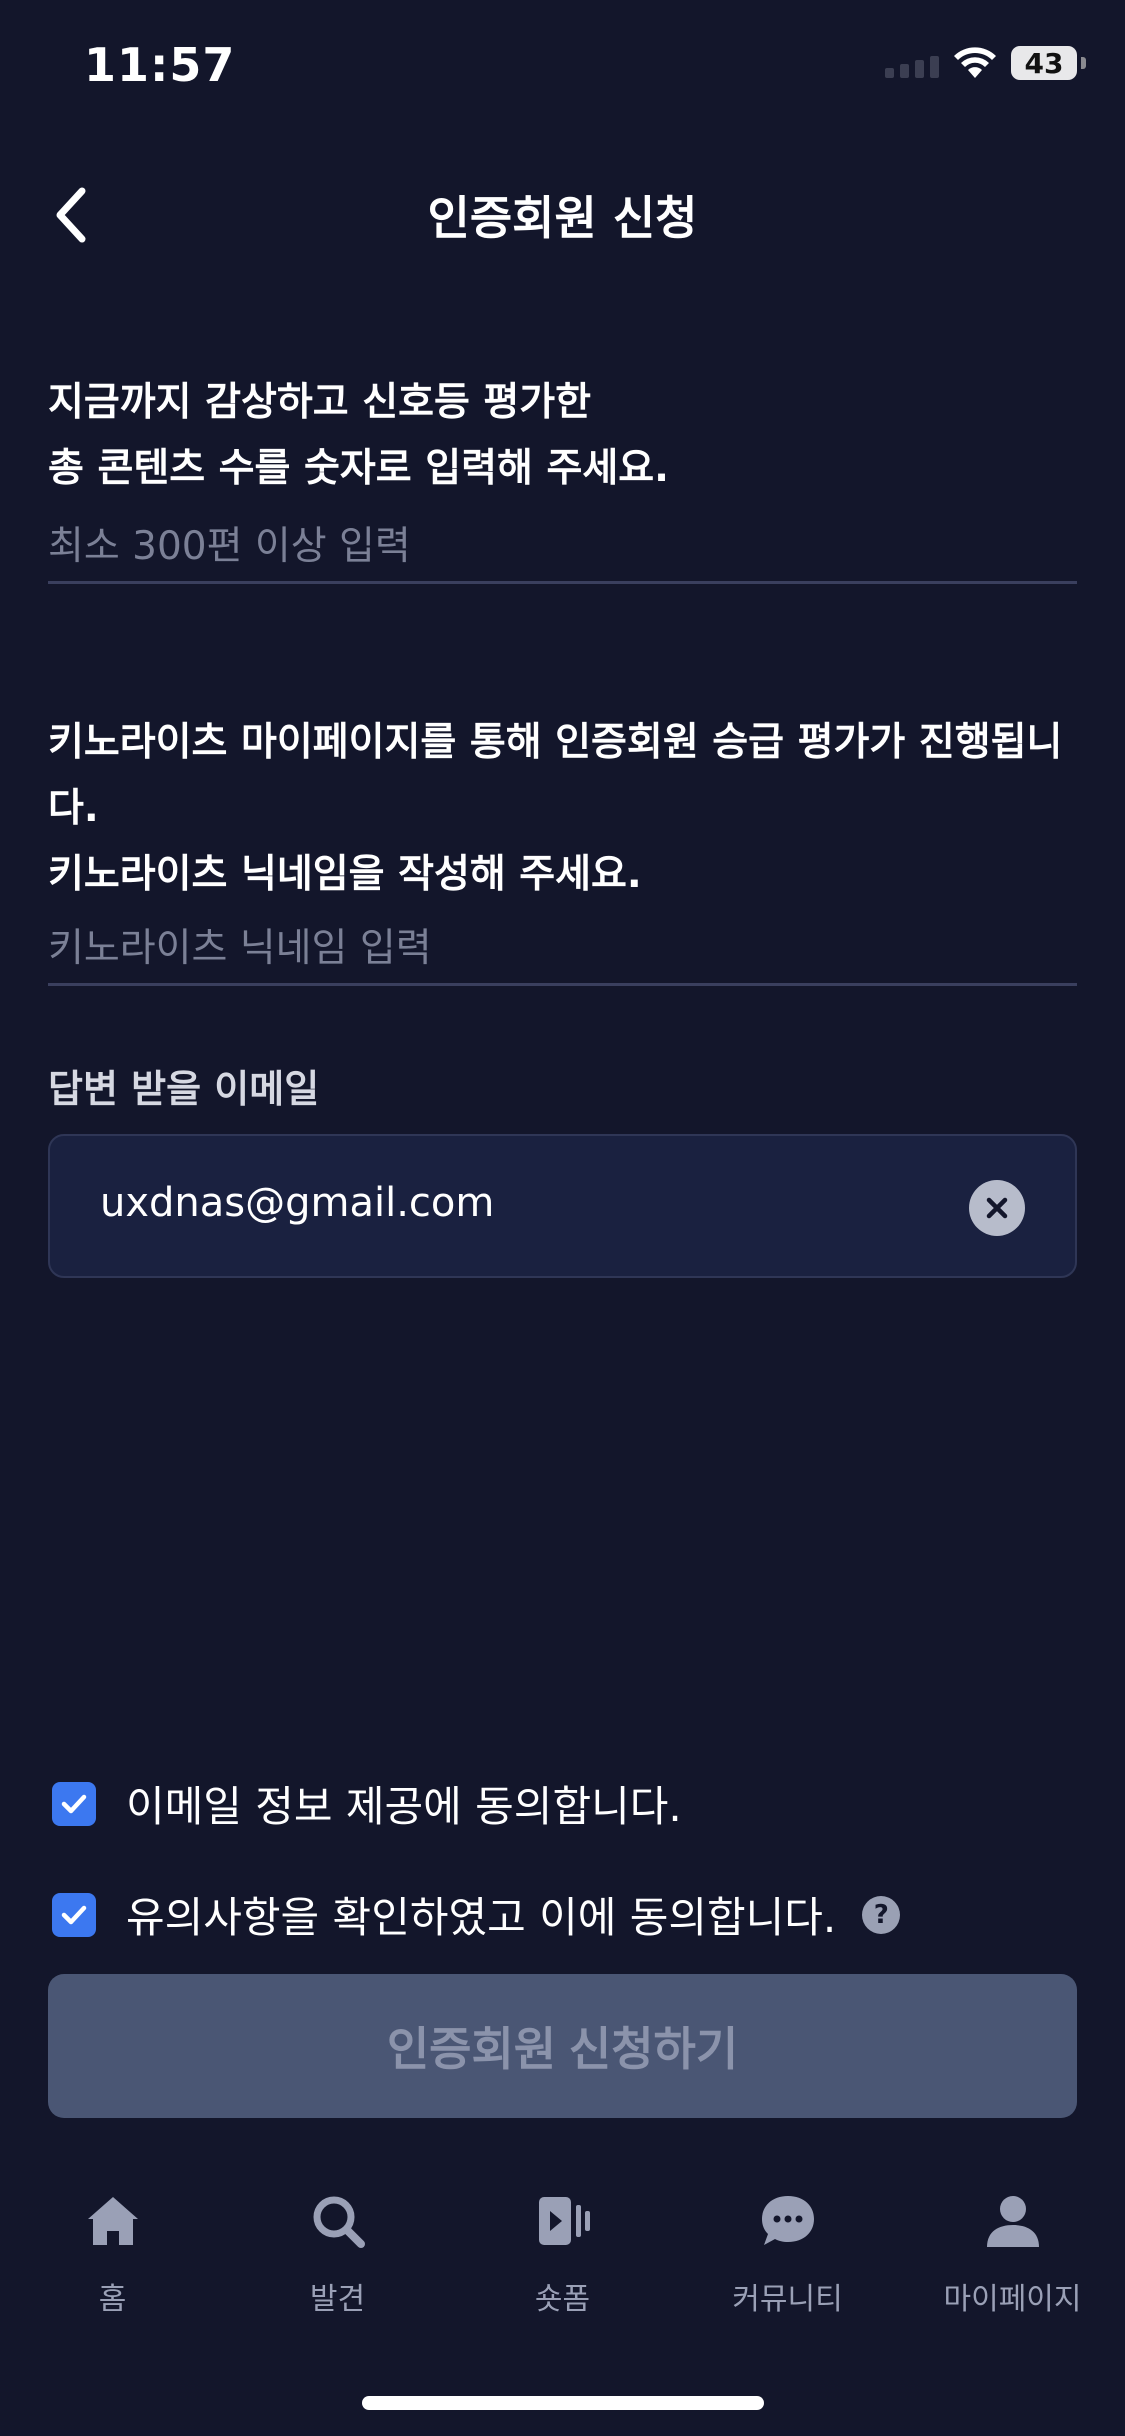 Image resolution: width=1125 pixels, height=2436 pixels. I want to click on tab-shortform: 숏폼, so click(562, 2256).